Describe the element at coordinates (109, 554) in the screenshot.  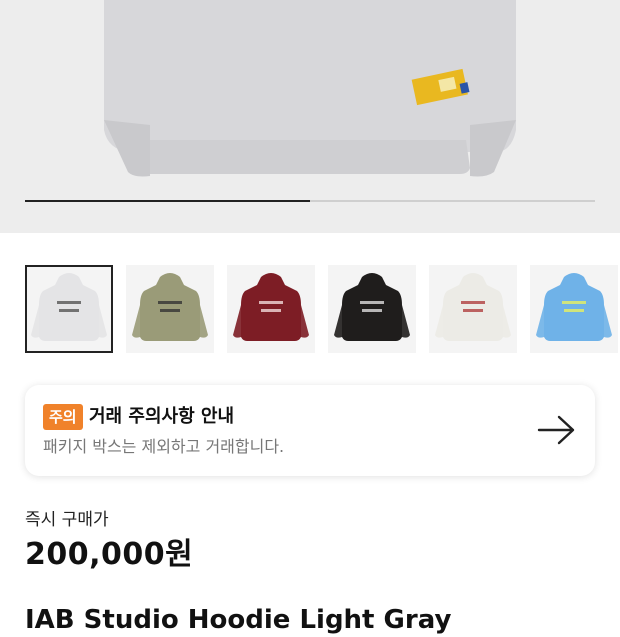
I see `price-value: 200,000원` at that location.